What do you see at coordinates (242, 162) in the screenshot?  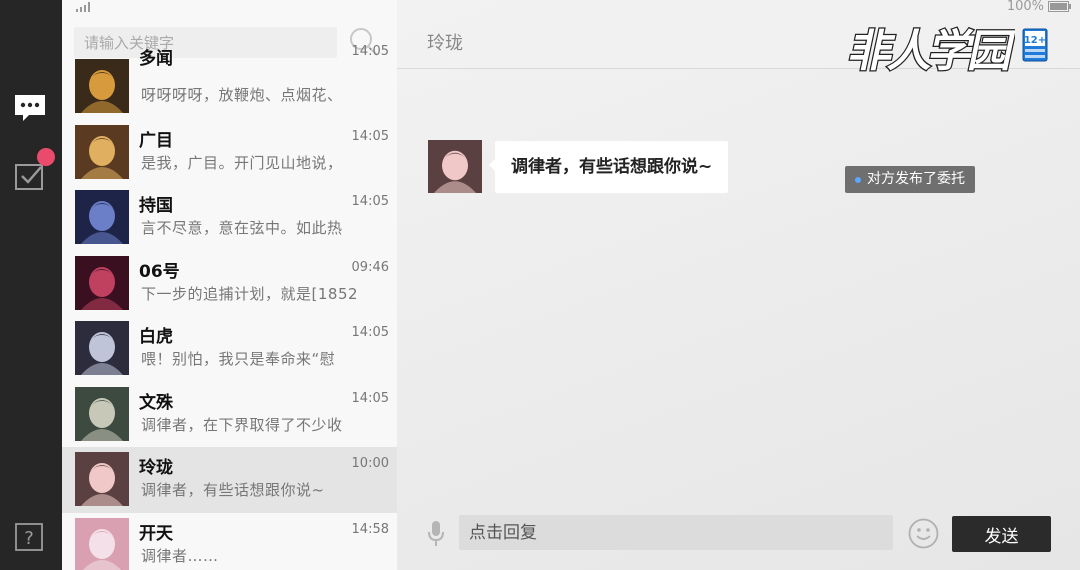 I see `conversation-preview: 是我，广目。开门见山地说，` at bounding box center [242, 162].